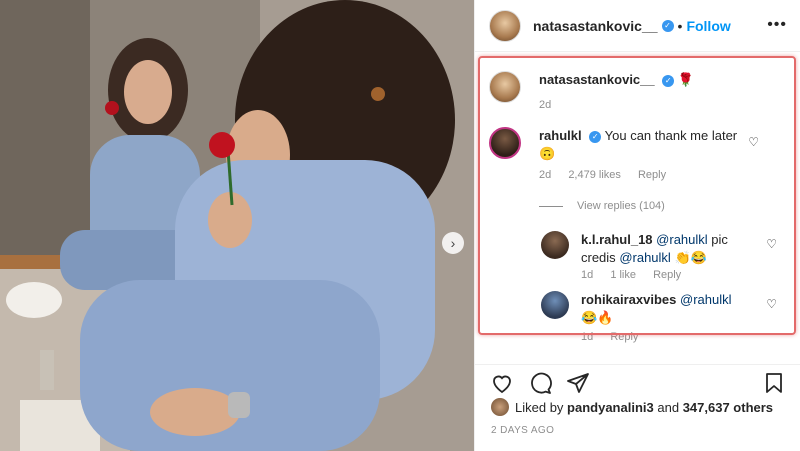 The image size is (800, 451). What do you see at coordinates (777, 25) in the screenshot?
I see `more-options-icon: •••` at bounding box center [777, 25].